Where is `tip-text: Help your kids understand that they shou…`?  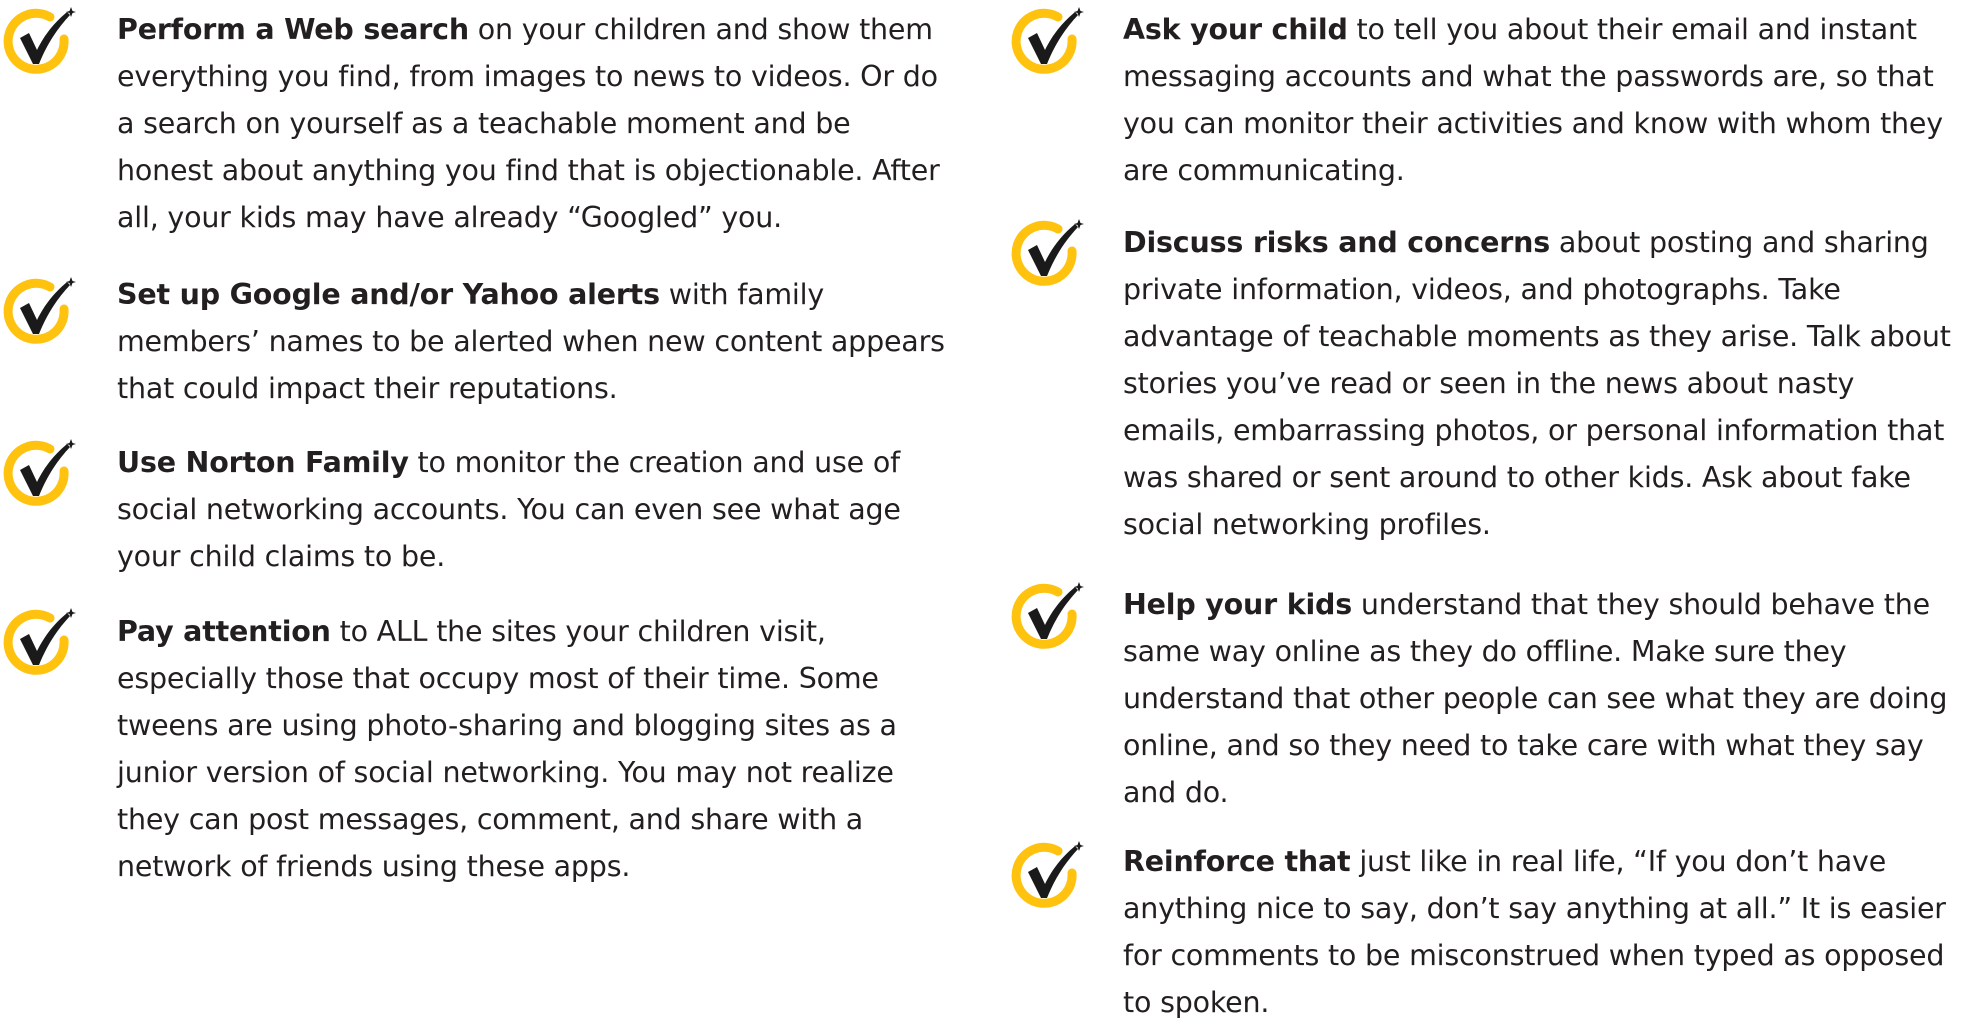
tip-text: Help your kids understand that they shou… is located at coordinates (1542, 698).